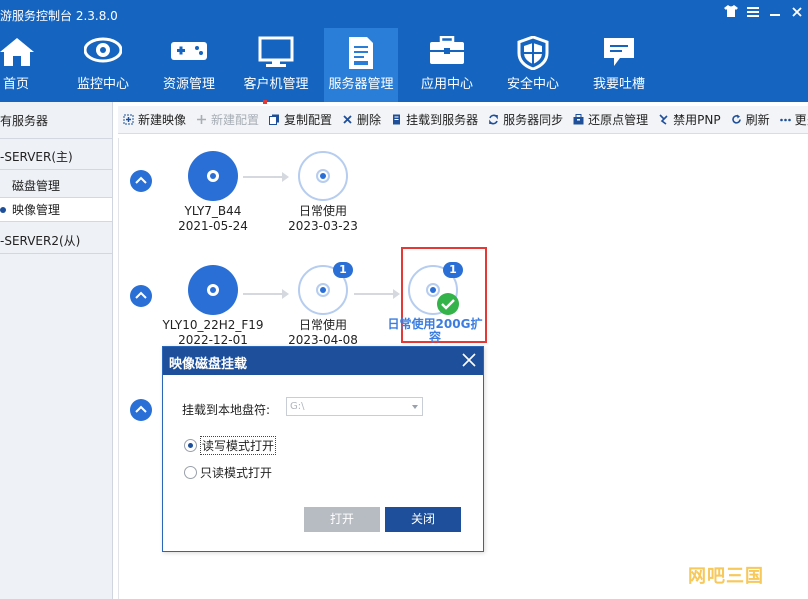 Image resolution: width=808 pixels, height=599 pixels. I want to click on close-button: 关闭, so click(423, 519).